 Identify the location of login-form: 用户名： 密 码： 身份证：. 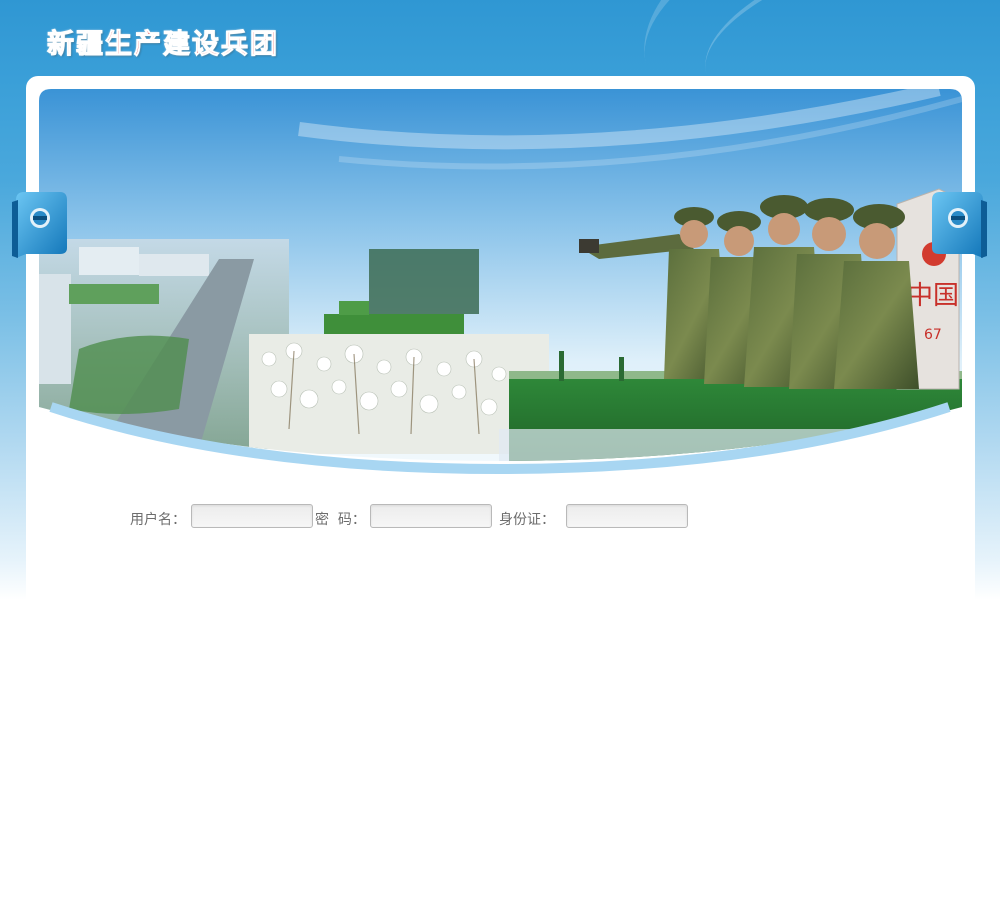
(500, 517).